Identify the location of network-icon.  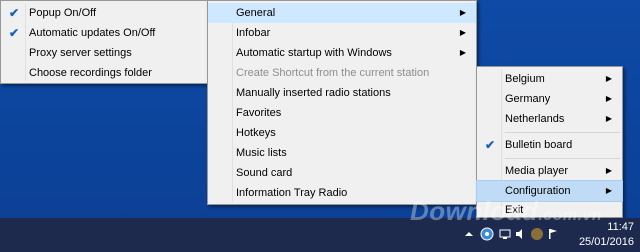
(505, 234).